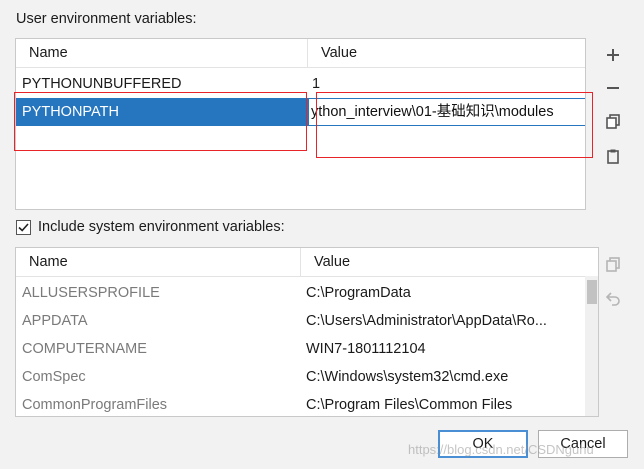 Image resolution: width=644 pixels, height=469 pixels. Describe the element at coordinates (55, 321) in the screenshot. I see `variable-name: APPDATA` at that location.